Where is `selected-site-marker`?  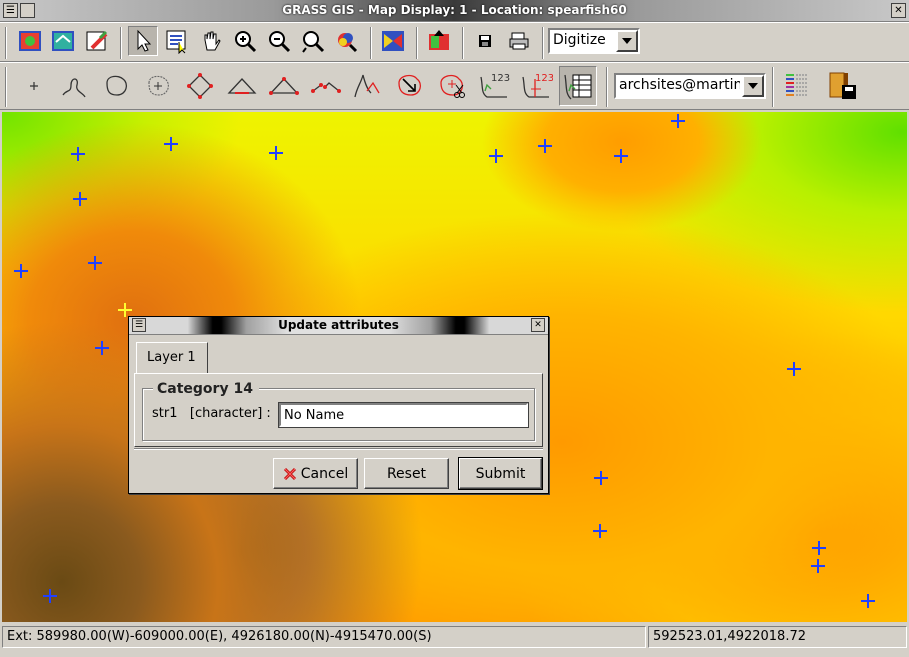
selected-site-marker is located at coordinates (125, 310).